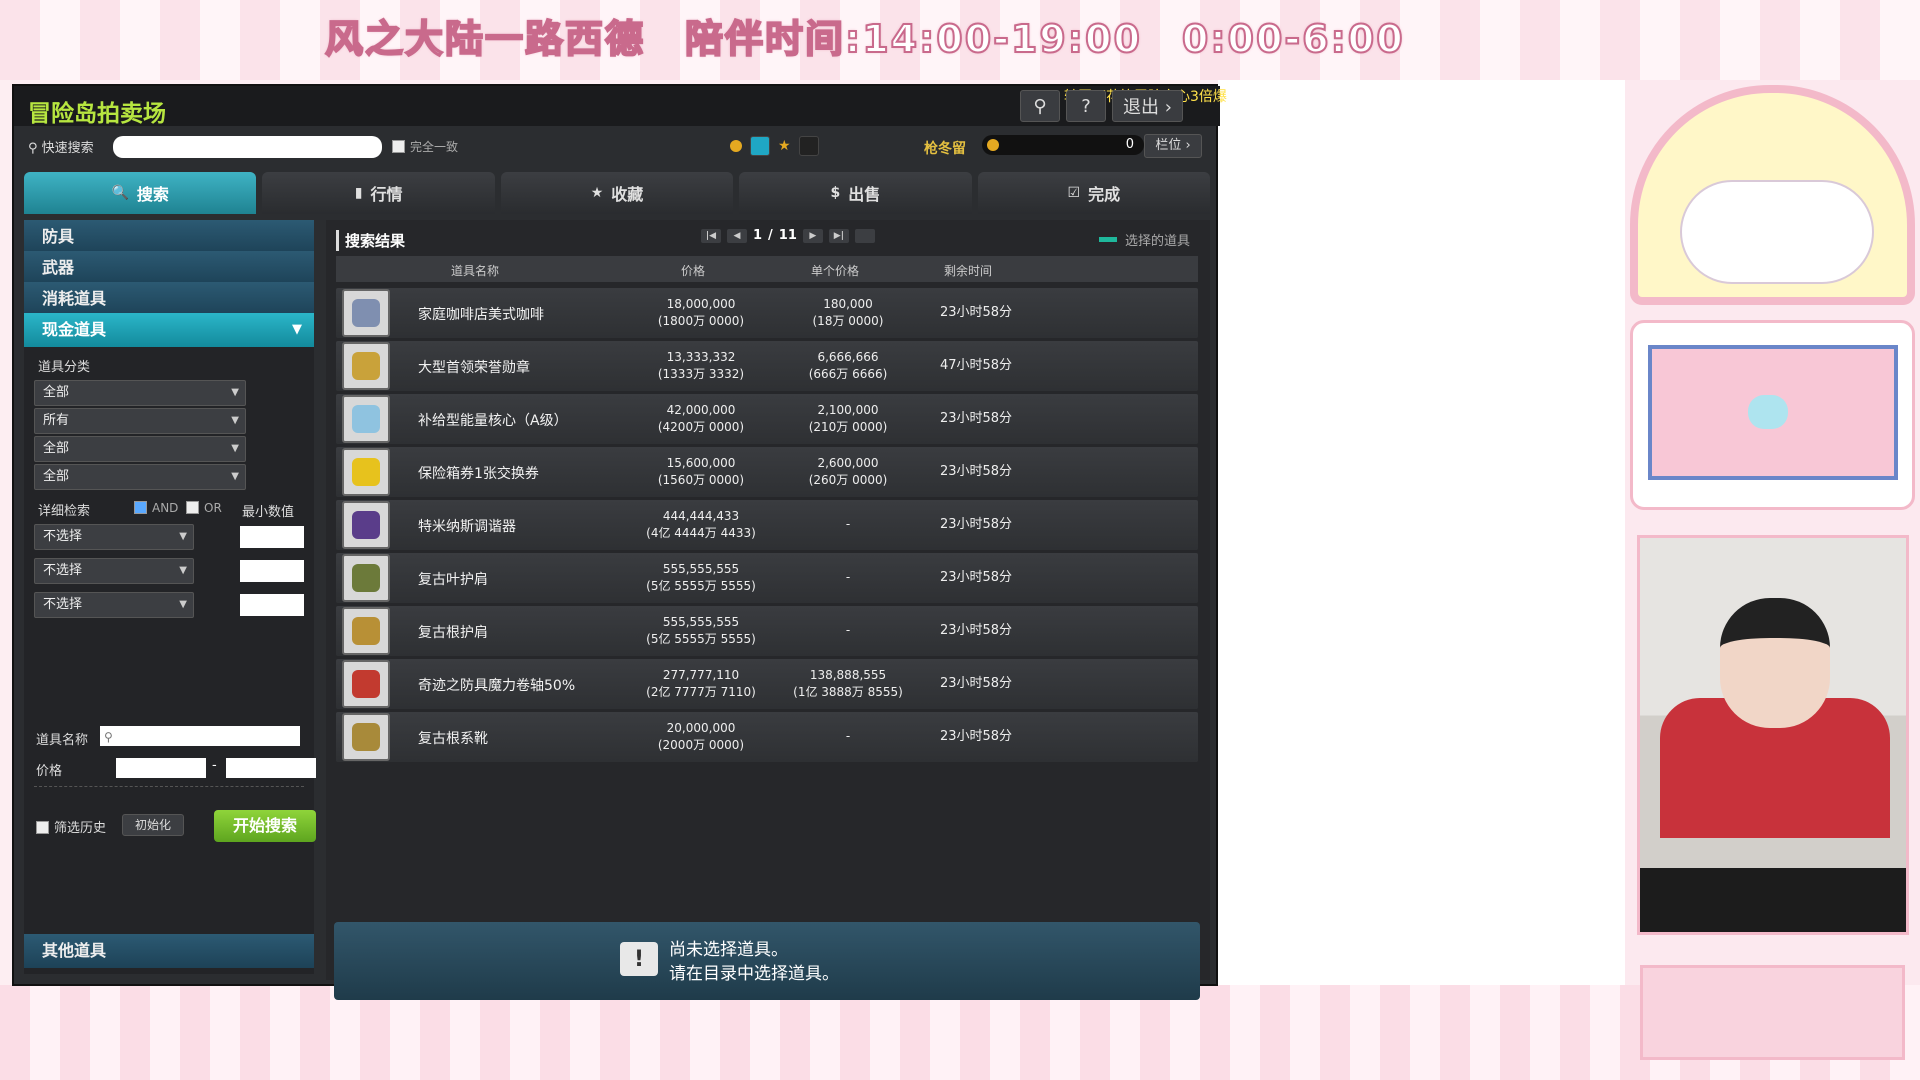 The image size is (1920, 1080). What do you see at coordinates (1147, 106) in the screenshot?
I see `exit-button: 退出 ›` at bounding box center [1147, 106].